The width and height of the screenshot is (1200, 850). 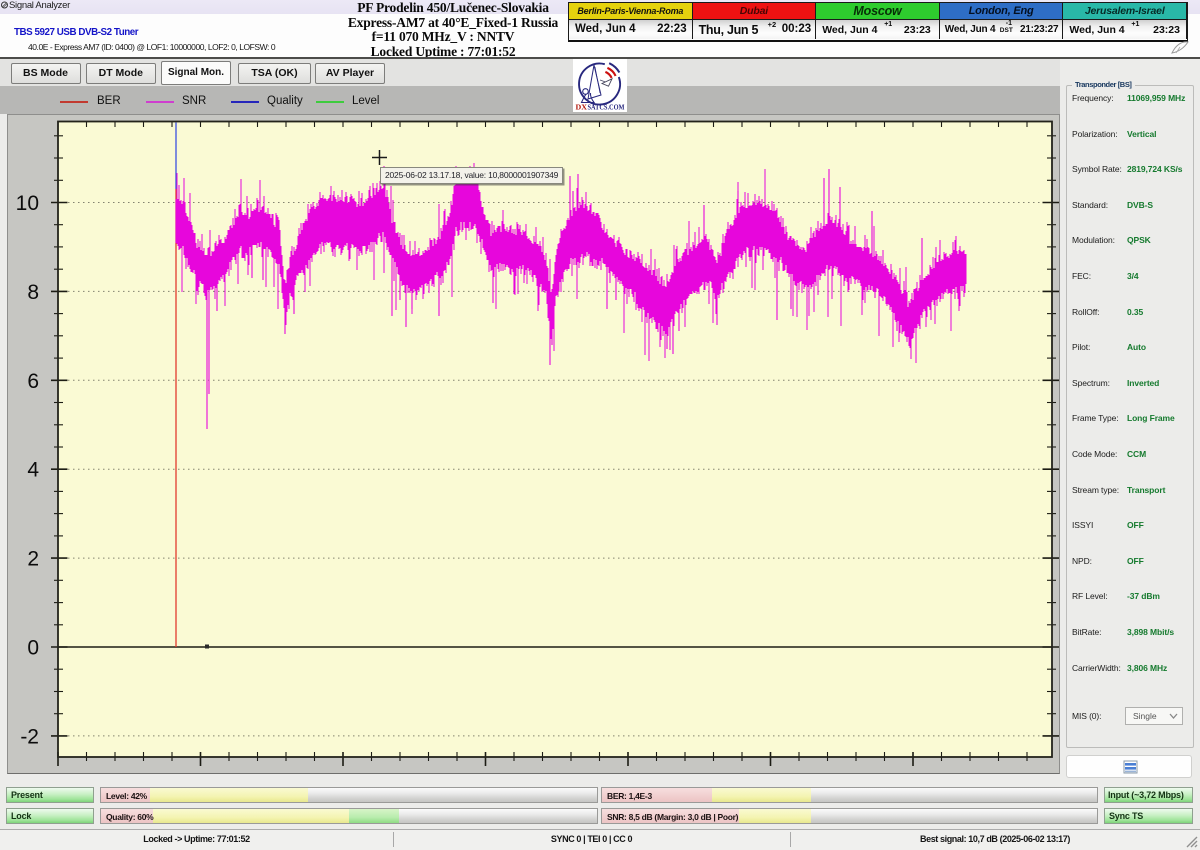 What do you see at coordinates (27, 203) in the screenshot?
I see `svg-text: 10` at bounding box center [27, 203].